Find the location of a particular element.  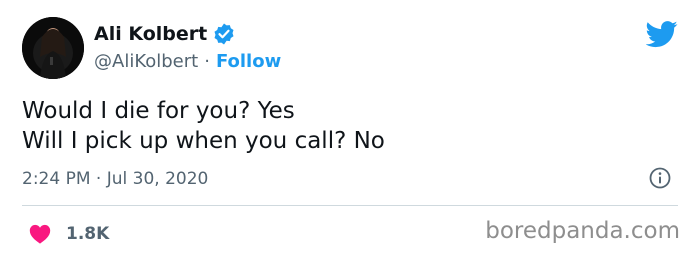

info-icon is located at coordinates (660, 178).